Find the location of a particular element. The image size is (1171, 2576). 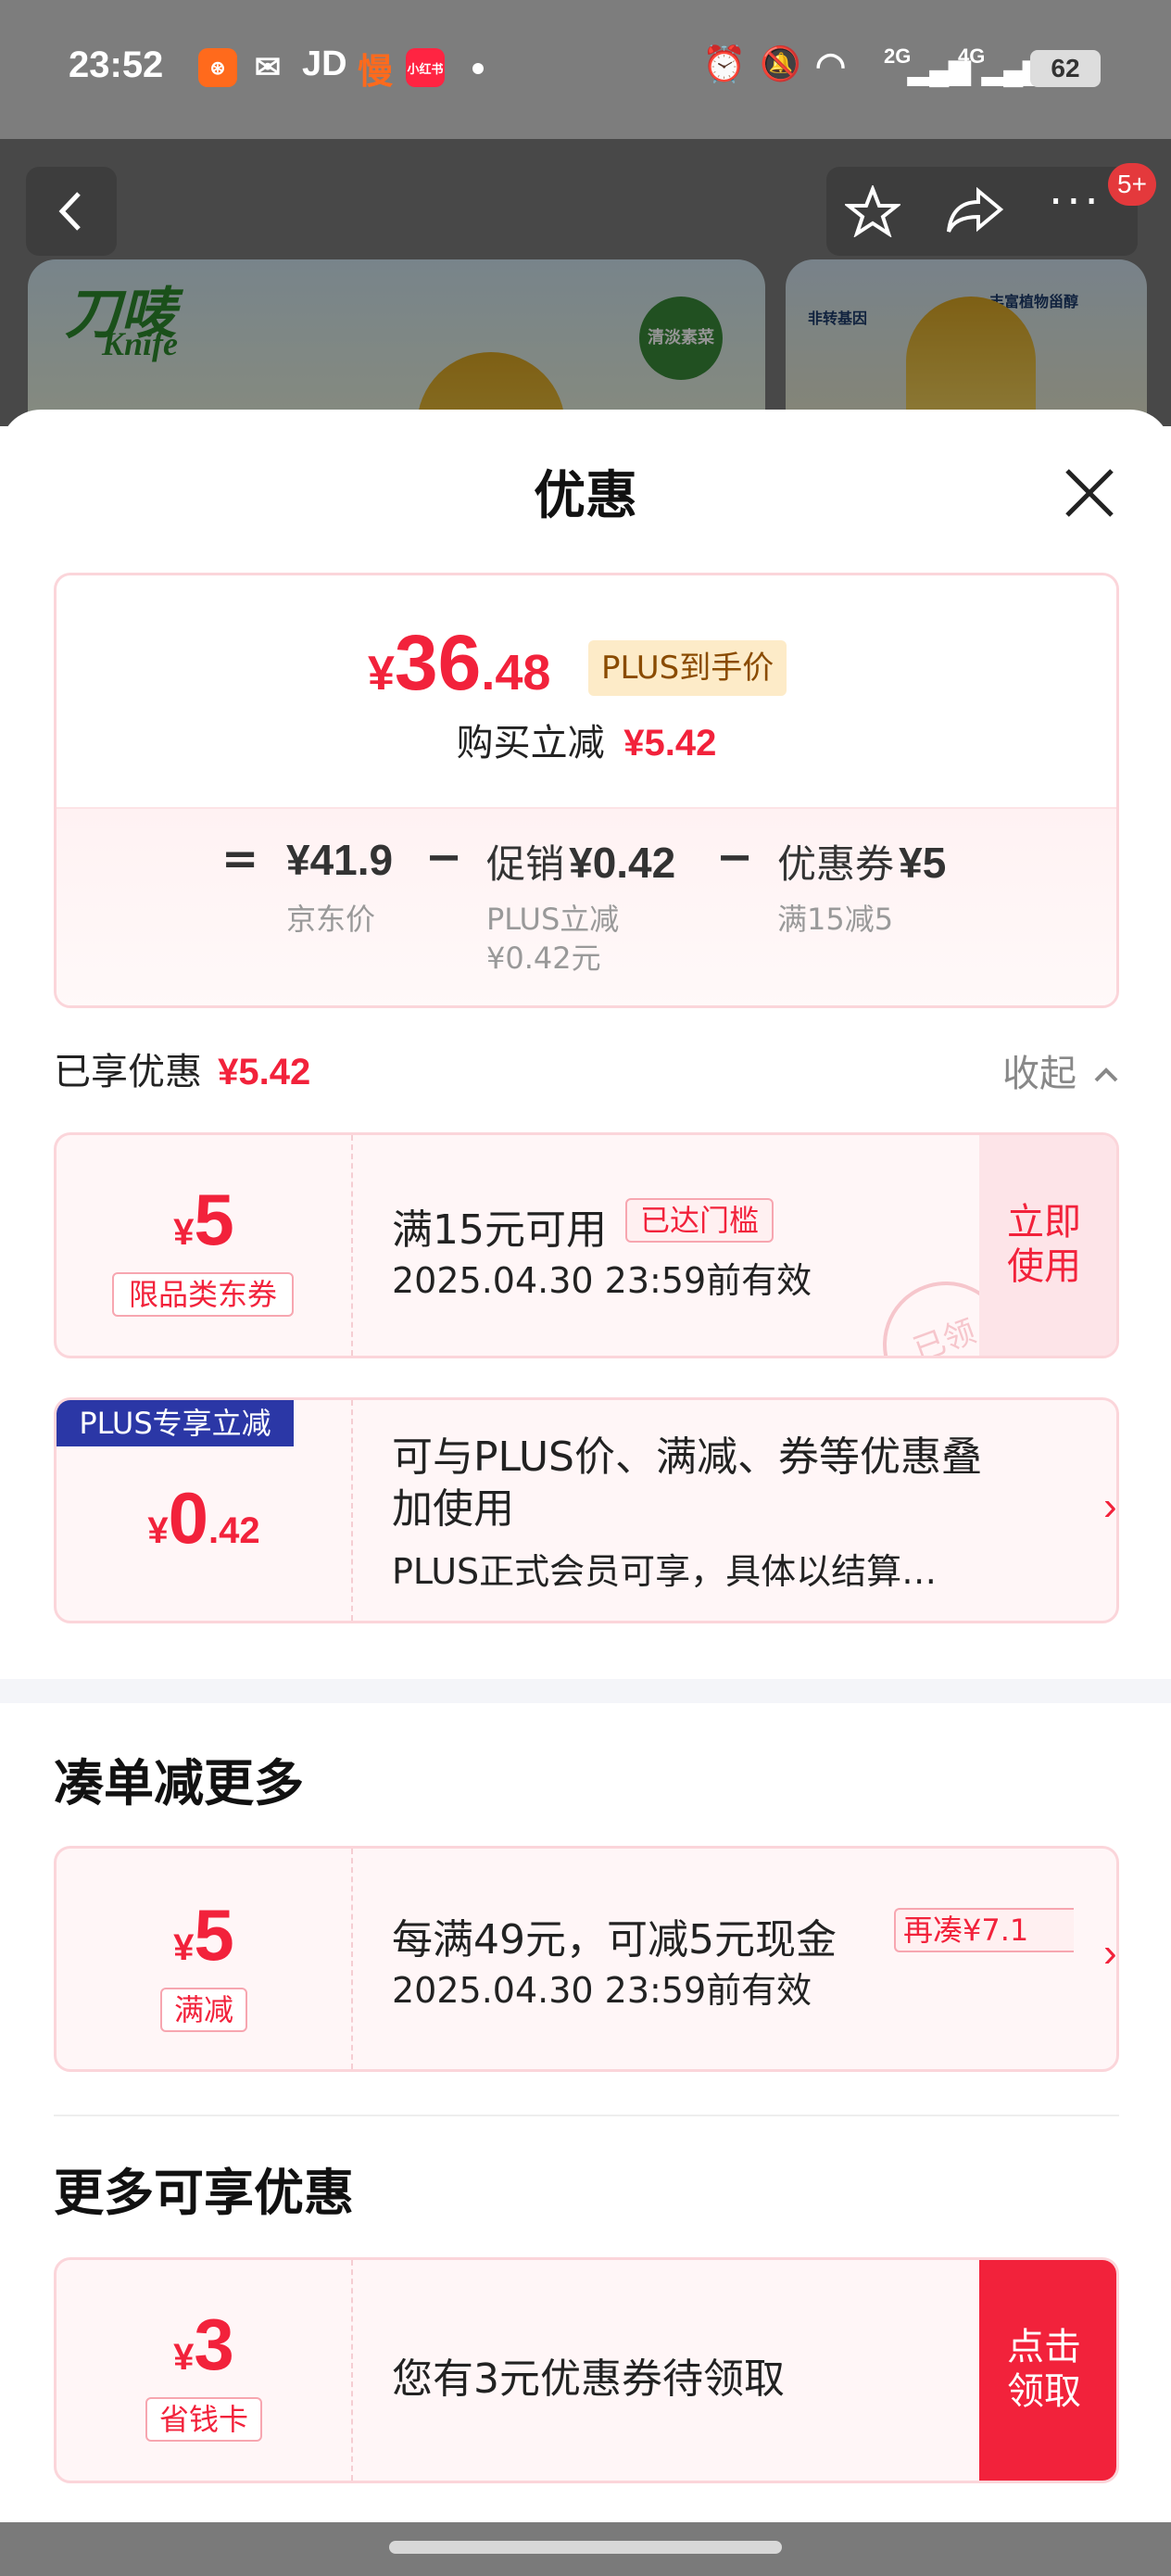

share-icon is located at coordinates (975, 211).